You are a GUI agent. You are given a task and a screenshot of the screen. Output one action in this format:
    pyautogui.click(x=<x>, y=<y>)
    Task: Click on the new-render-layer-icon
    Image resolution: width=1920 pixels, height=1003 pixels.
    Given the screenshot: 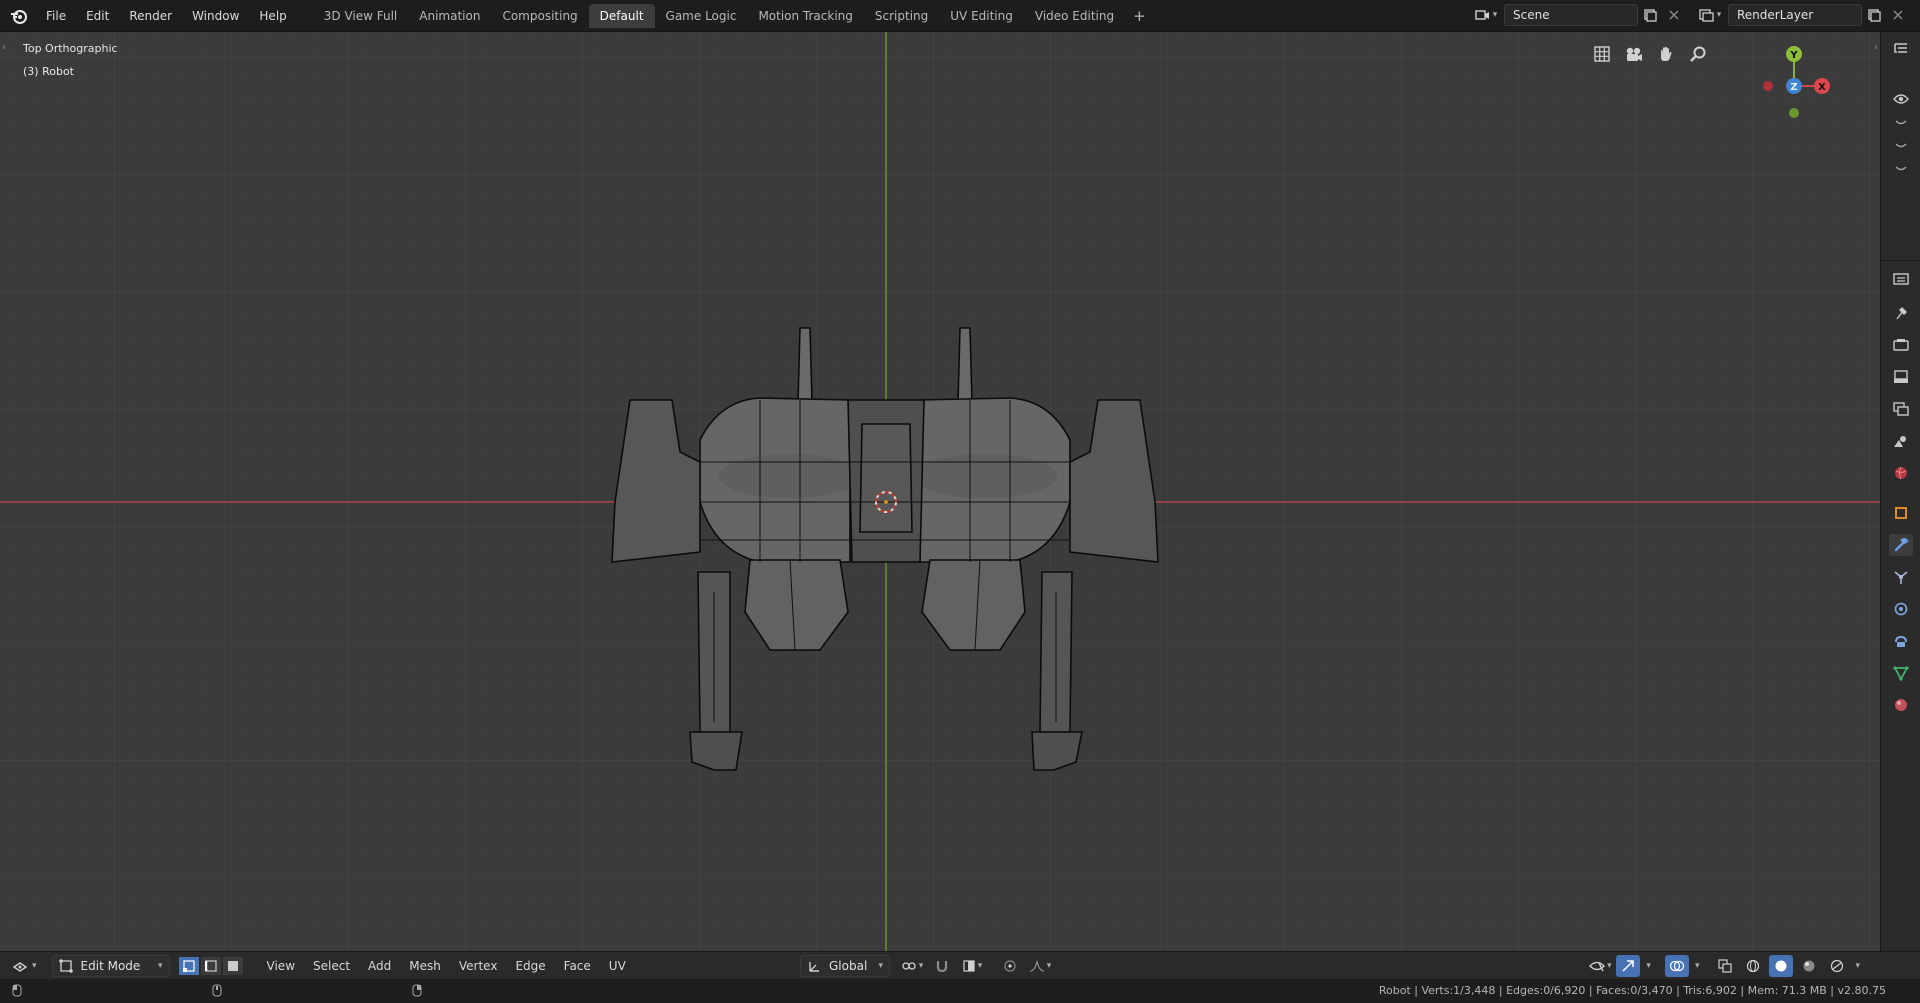 What is the action you would take?
    pyautogui.click(x=1874, y=15)
    